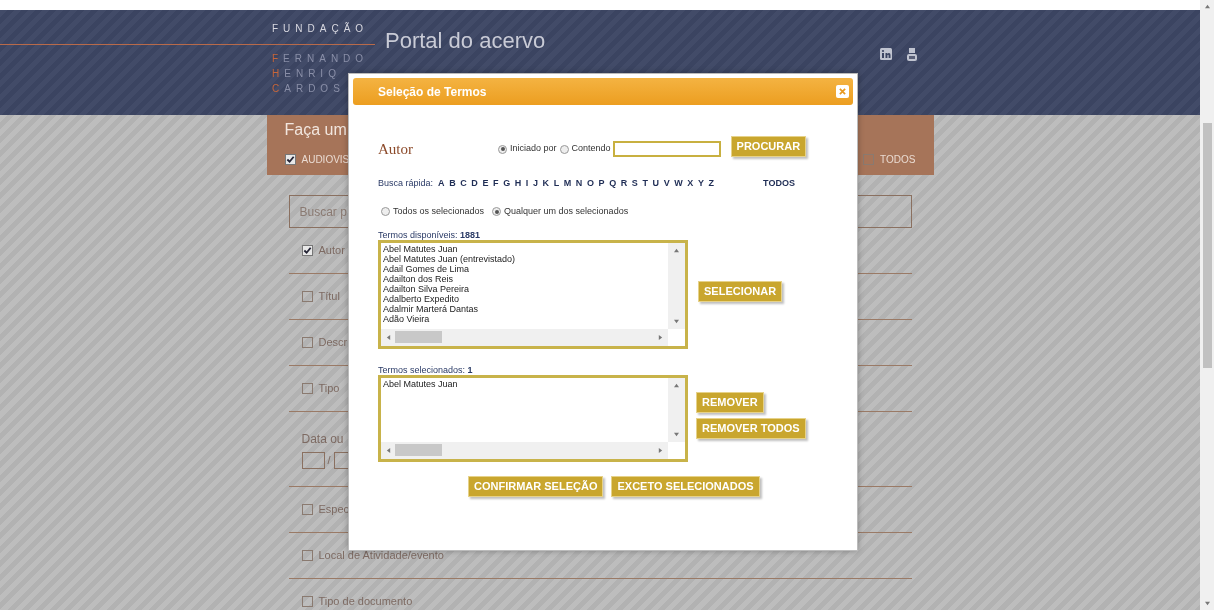  Describe the element at coordinates (886, 54) in the screenshot. I see `linkedin-icon` at that location.